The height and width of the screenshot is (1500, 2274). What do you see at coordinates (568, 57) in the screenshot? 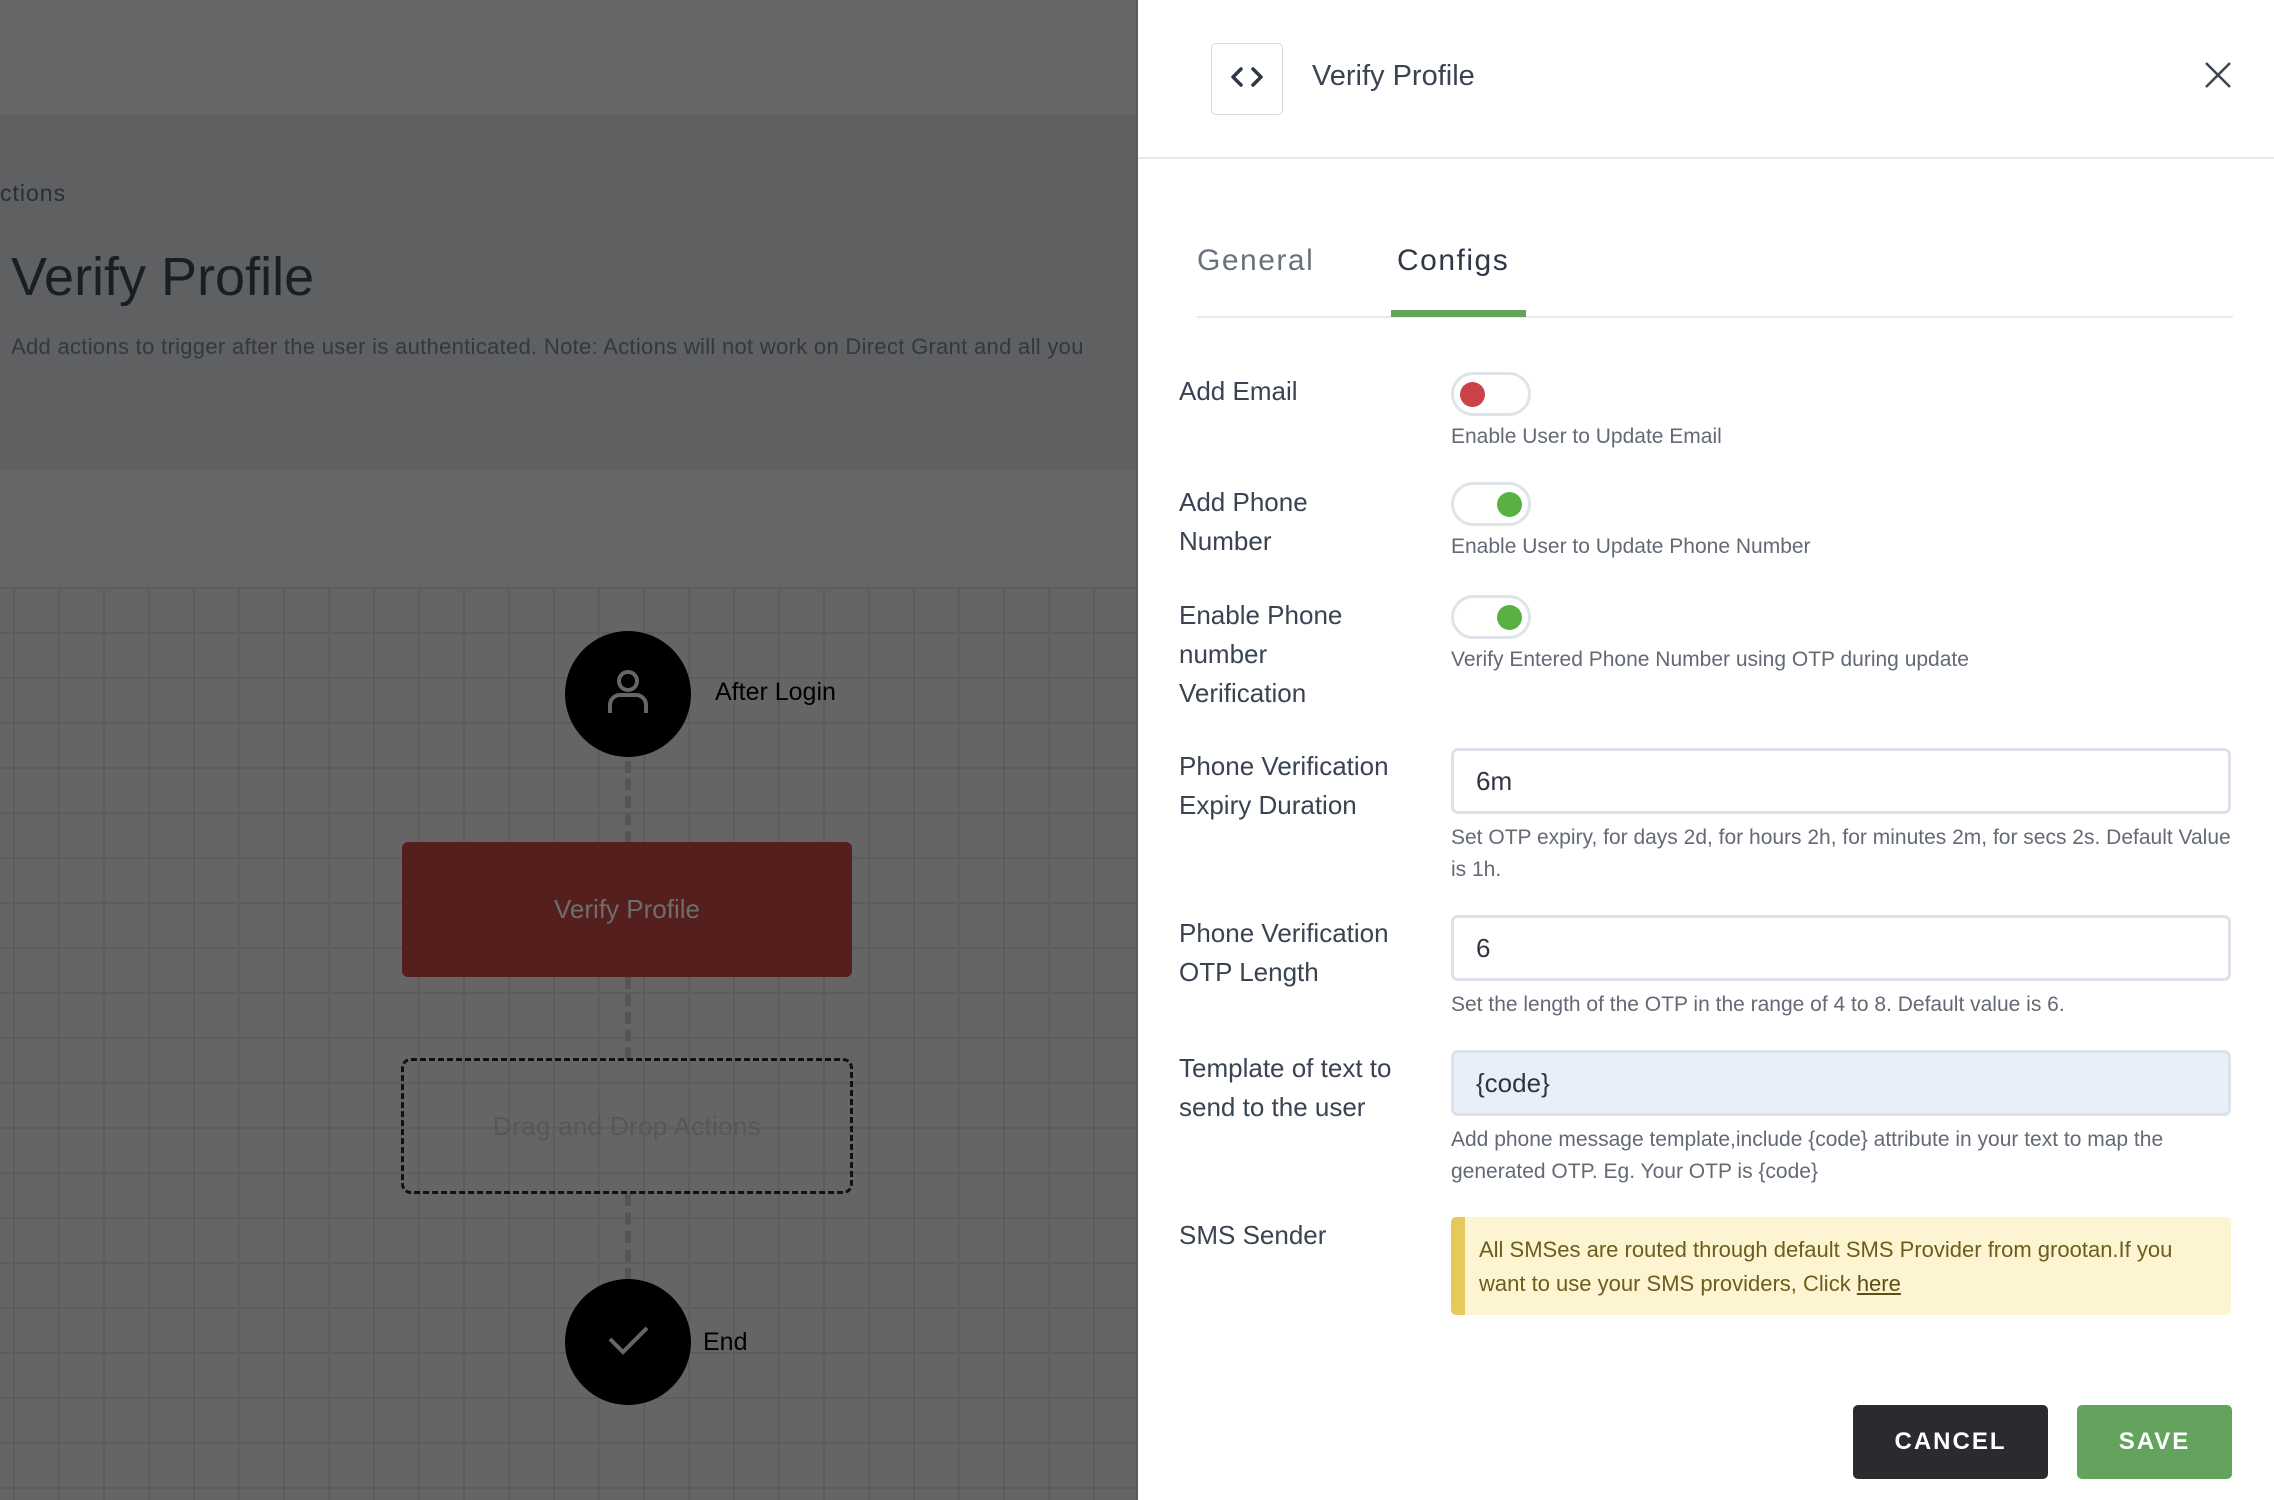
I see `top-bar` at bounding box center [568, 57].